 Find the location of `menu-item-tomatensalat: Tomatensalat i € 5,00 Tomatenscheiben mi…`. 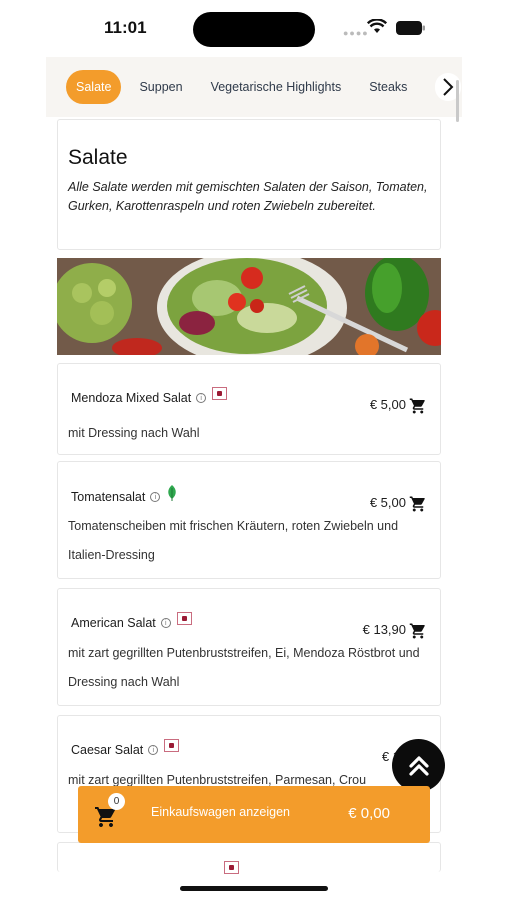

menu-item-tomatensalat: Tomatensalat i € 5,00 Tomatenscheiben mi… is located at coordinates (249, 520).